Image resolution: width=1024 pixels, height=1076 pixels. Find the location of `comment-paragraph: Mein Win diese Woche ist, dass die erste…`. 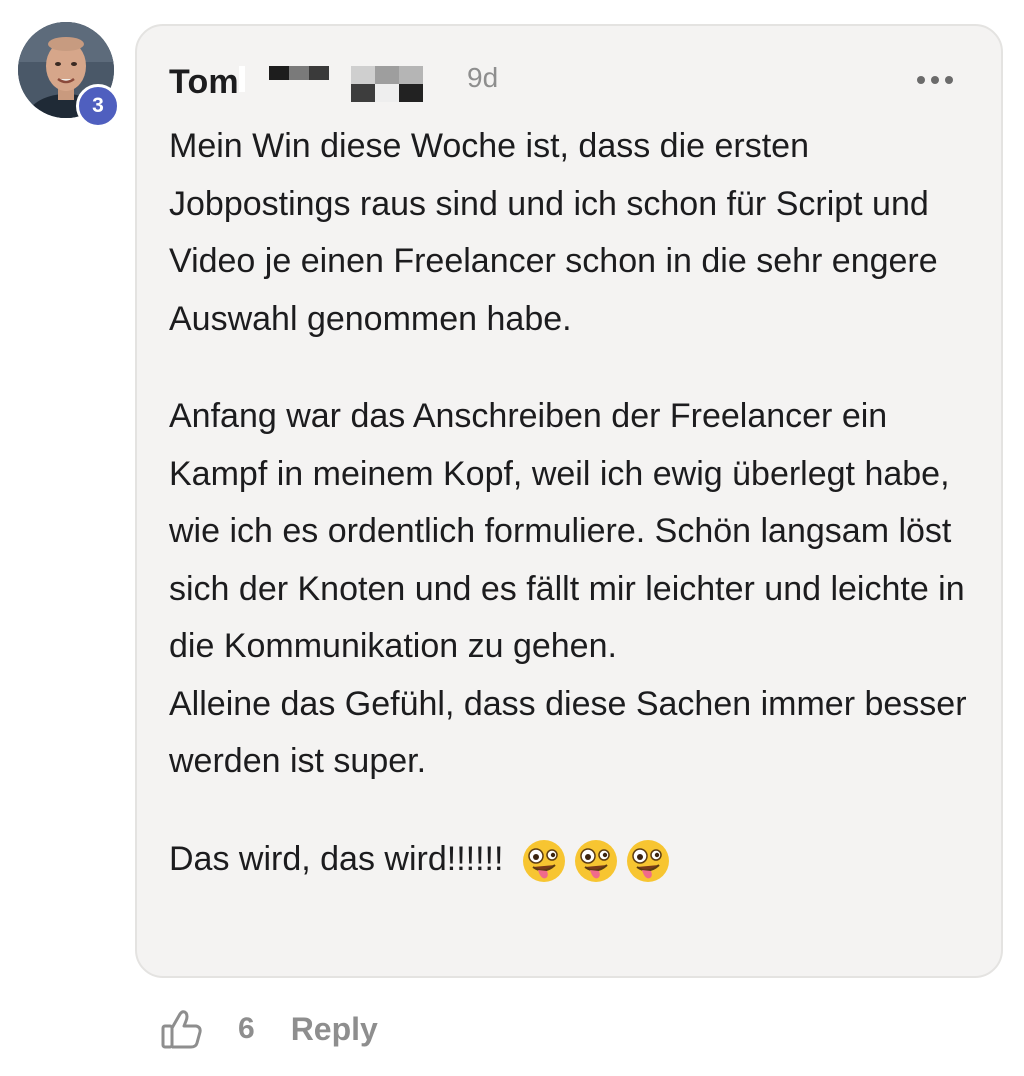

comment-paragraph: Mein Win diese Woche ist, dass die erste… is located at coordinates (553, 232).